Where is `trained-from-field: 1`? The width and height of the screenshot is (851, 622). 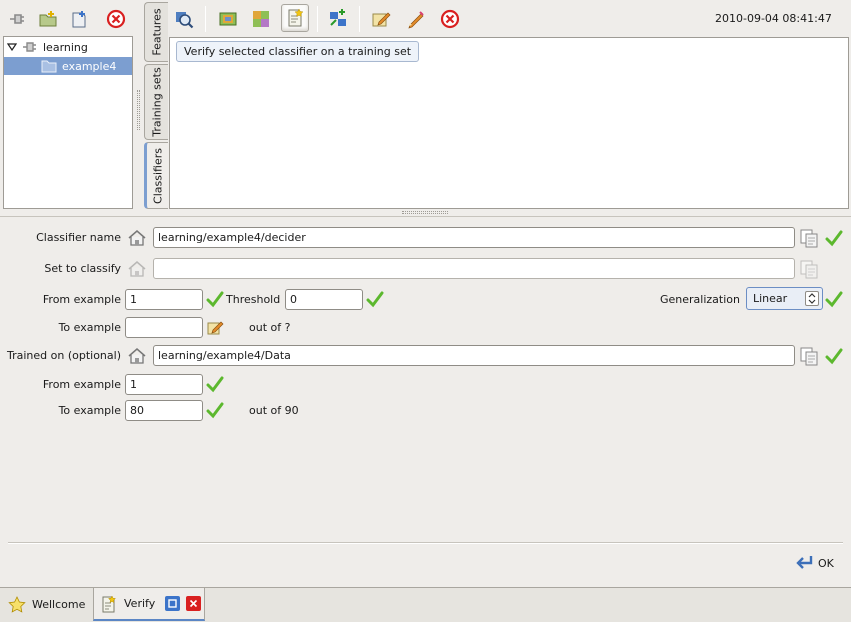 trained-from-field: 1 is located at coordinates (164, 384).